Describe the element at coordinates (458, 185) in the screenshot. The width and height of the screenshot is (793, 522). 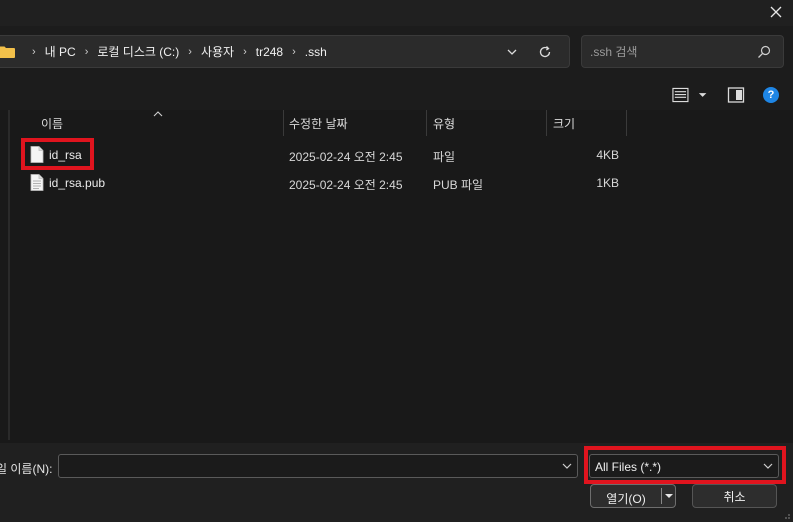
I see `file-type: PUB 파일` at that location.